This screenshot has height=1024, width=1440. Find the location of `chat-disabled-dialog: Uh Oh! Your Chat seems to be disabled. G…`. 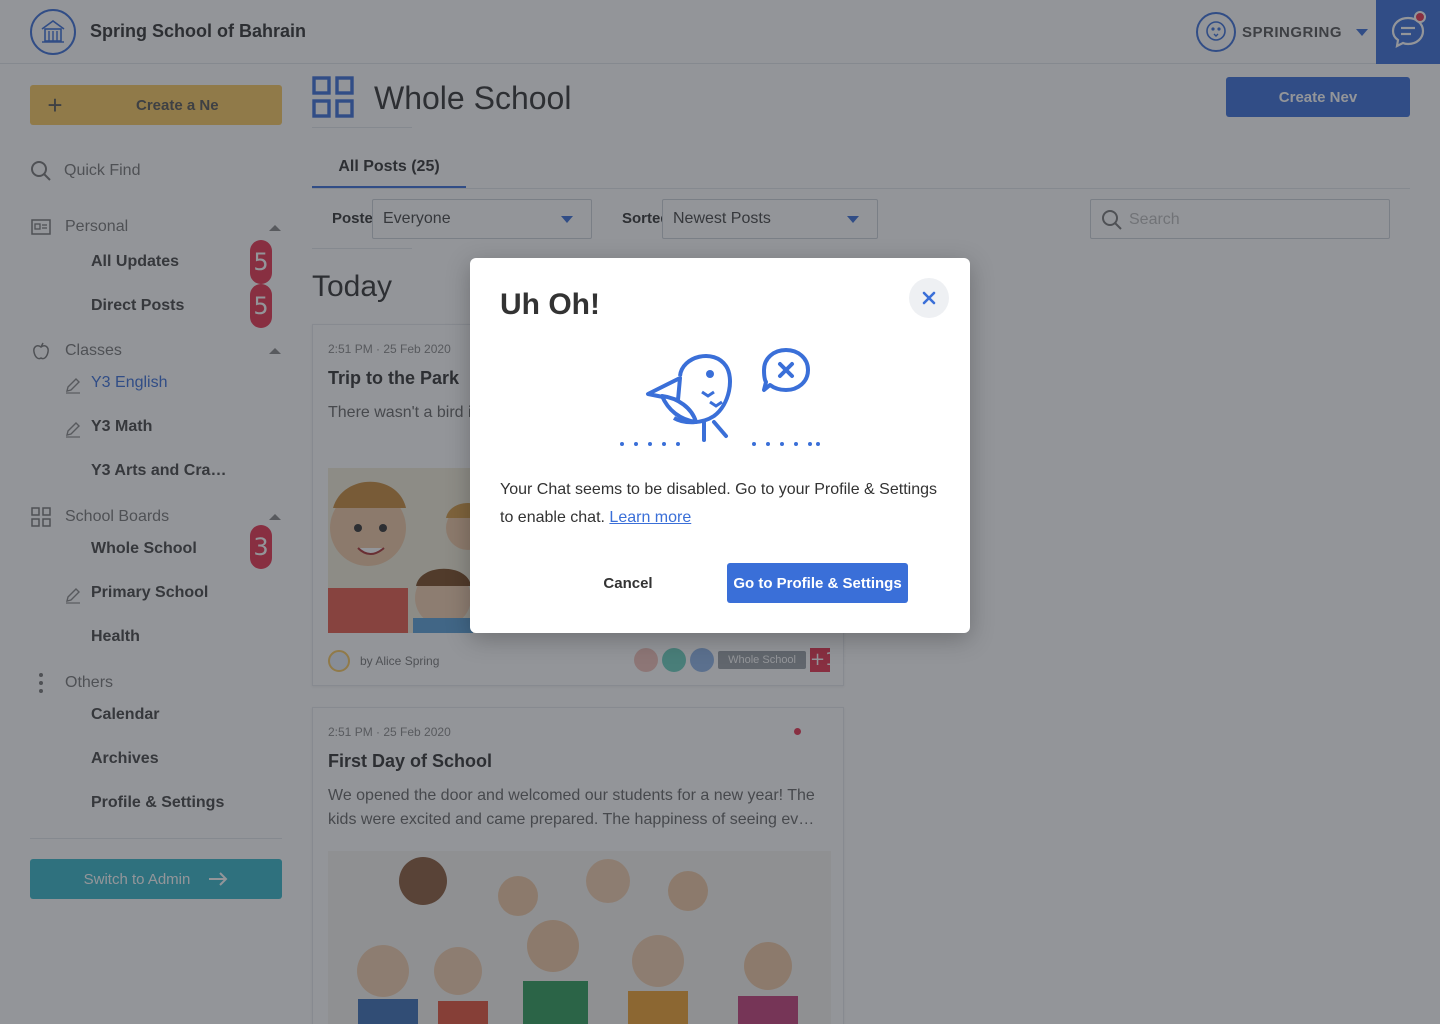

chat-disabled-dialog: Uh Oh! Your Chat seems to be disabled. G… is located at coordinates (720, 445).